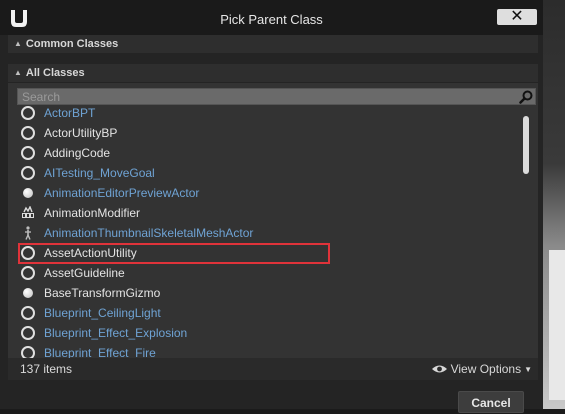  I want to click on title-bar: Pick Parent Class ✕, so click(271, 17).